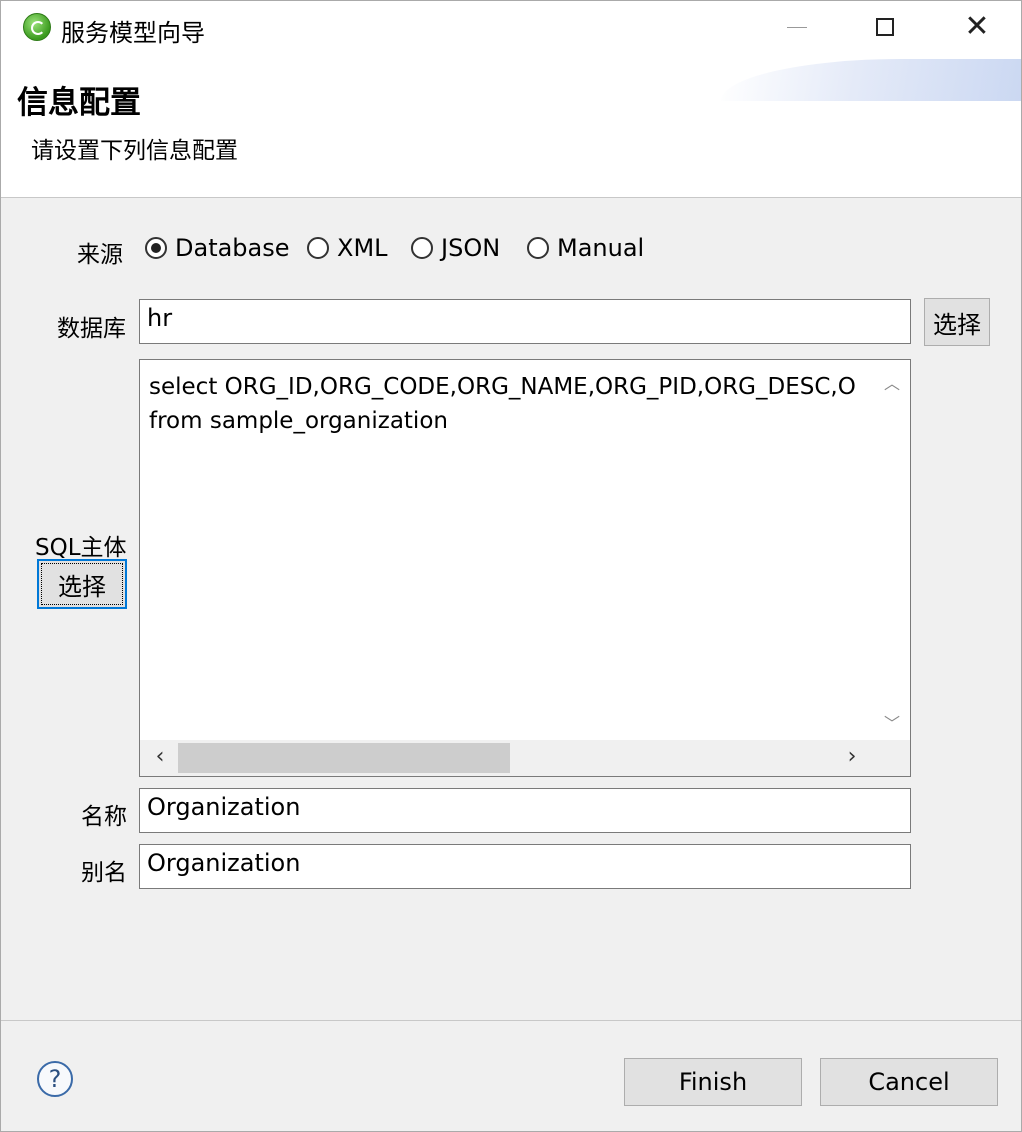  Describe the element at coordinates (134, 151) in the screenshot. I see `page-subtitle: 请设置下列信息配置` at that location.